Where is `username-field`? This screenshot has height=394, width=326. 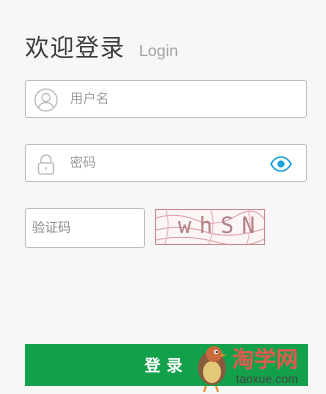 username-field is located at coordinates (166, 99).